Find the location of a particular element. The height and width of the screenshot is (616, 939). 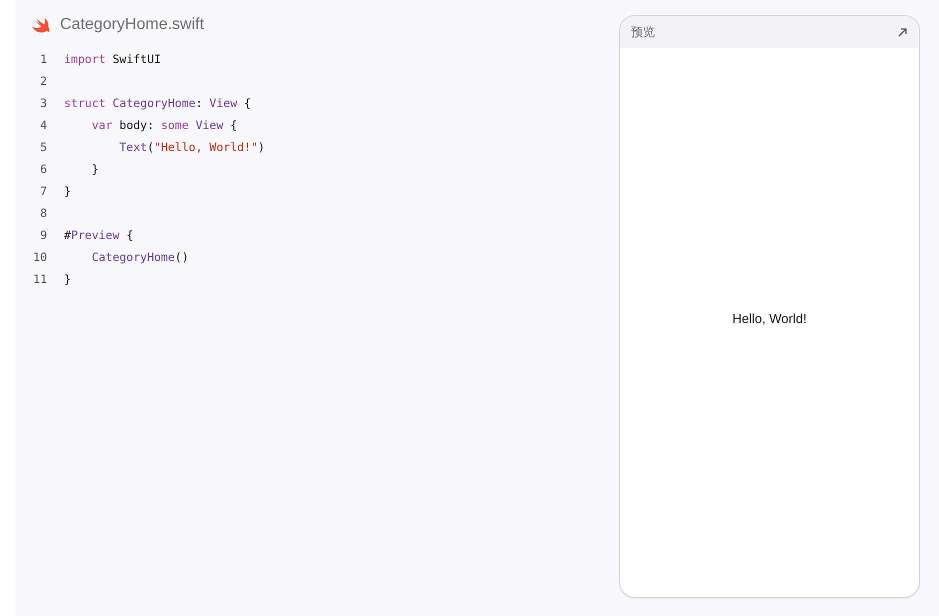

preview-title: 预览 is located at coordinates (643, 32).